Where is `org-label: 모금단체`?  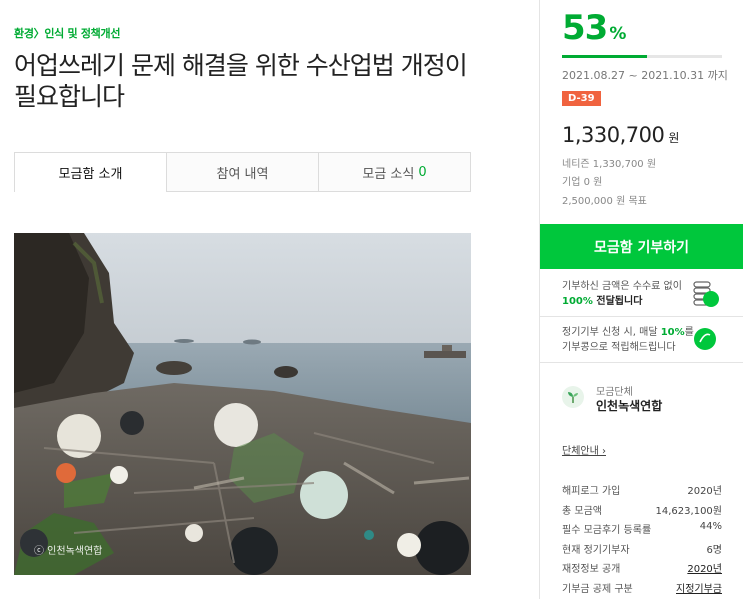 org-label: 모금단체 is located at coordinates (614, 392).